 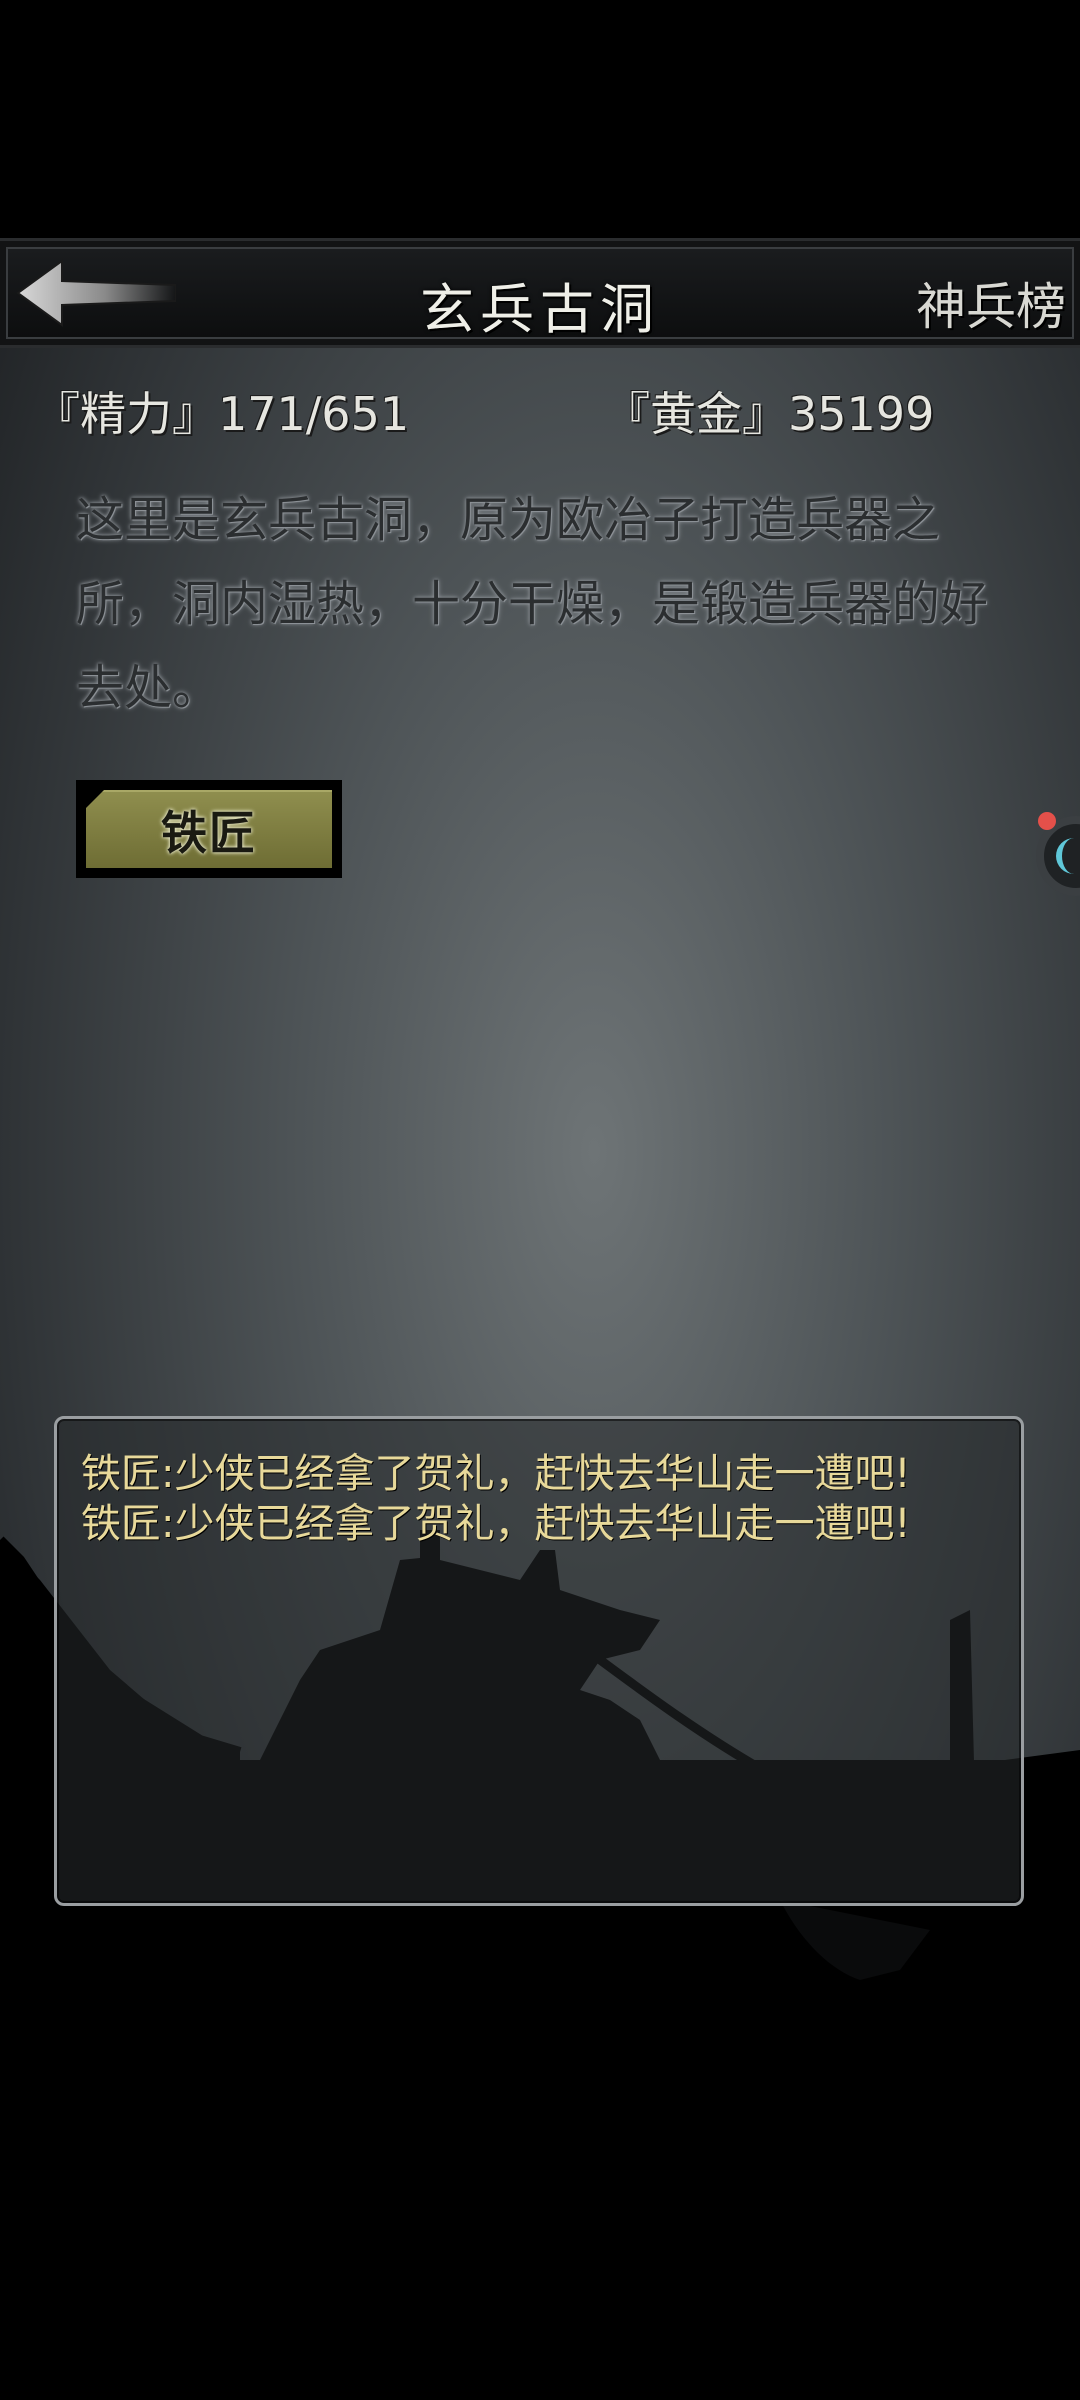 What do you see at coordinates (1047, 821) in the screenshot?
I see `notification-dot` at bounding box center [1047, 821].